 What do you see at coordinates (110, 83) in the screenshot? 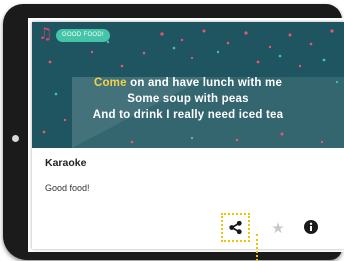
I see `lyrics-highlight: Come` at bounding box center [110, 83].